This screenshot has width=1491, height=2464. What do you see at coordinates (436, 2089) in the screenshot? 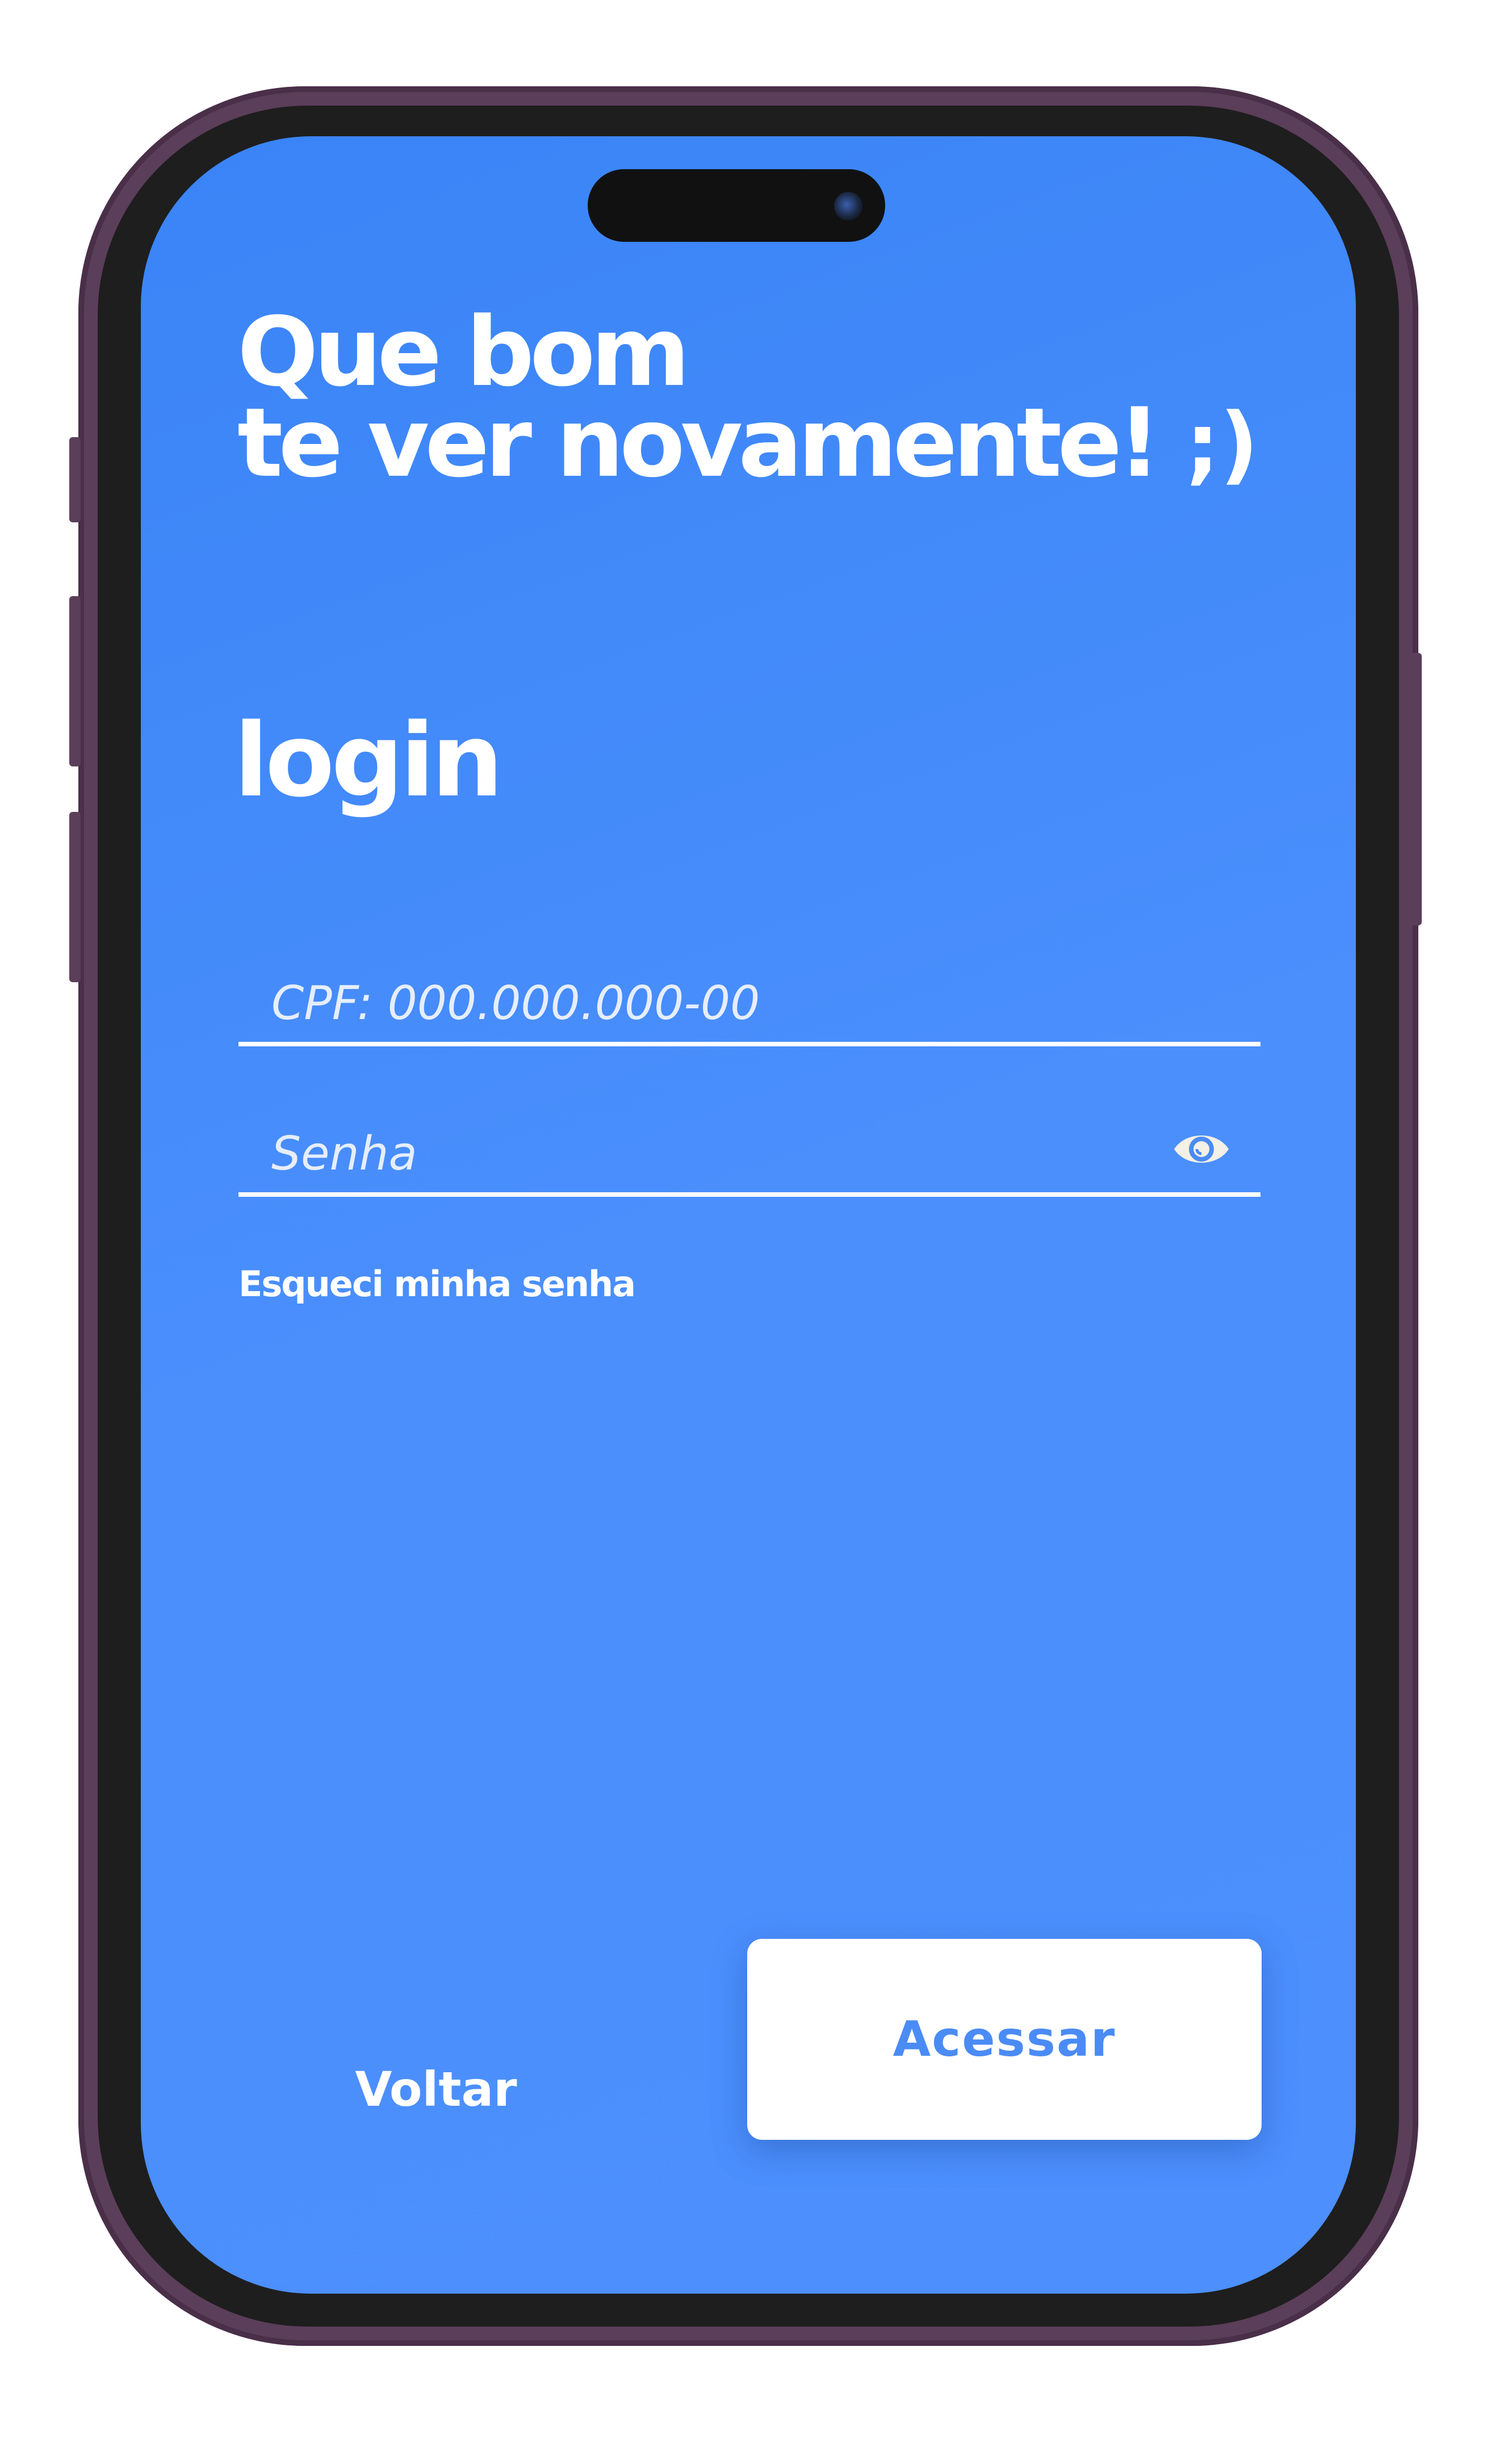
I see `back-button: Voltar` at bounding box center [436, 2089].